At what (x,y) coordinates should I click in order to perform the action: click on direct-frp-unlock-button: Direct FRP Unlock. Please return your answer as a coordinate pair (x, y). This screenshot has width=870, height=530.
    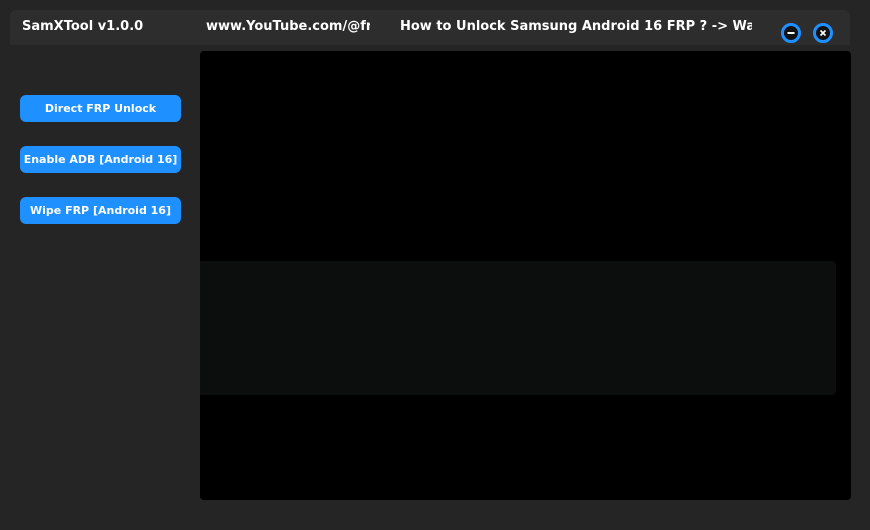
    Looking at the image, I should click on (100, 108).